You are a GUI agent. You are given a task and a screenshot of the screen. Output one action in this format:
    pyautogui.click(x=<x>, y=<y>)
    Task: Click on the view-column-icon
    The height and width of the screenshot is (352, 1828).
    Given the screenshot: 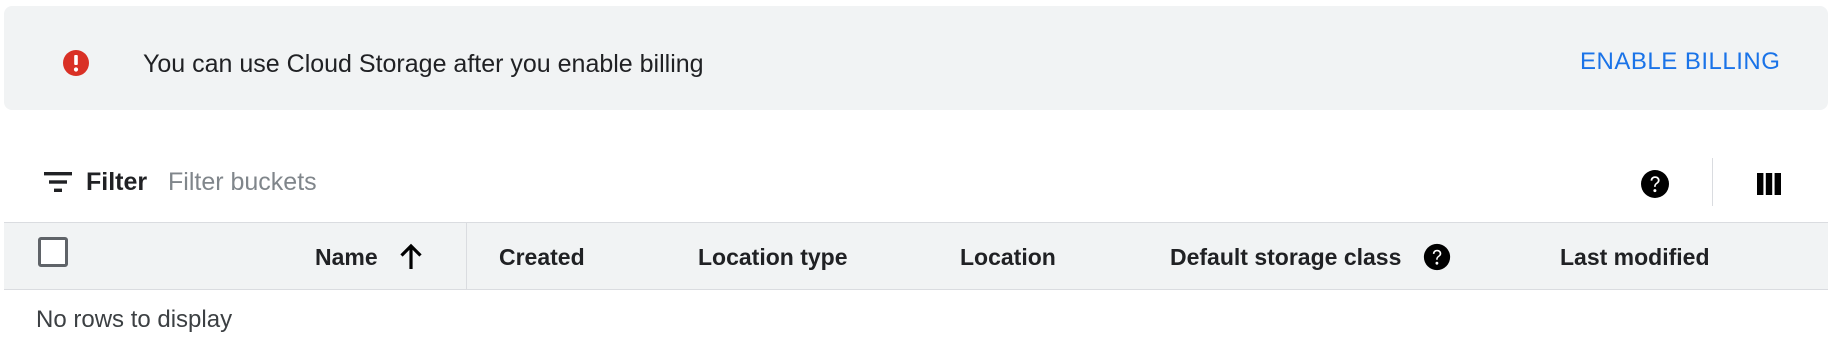 What is the action you would take?
    pyautogui.click(x=1769, y=184)
    